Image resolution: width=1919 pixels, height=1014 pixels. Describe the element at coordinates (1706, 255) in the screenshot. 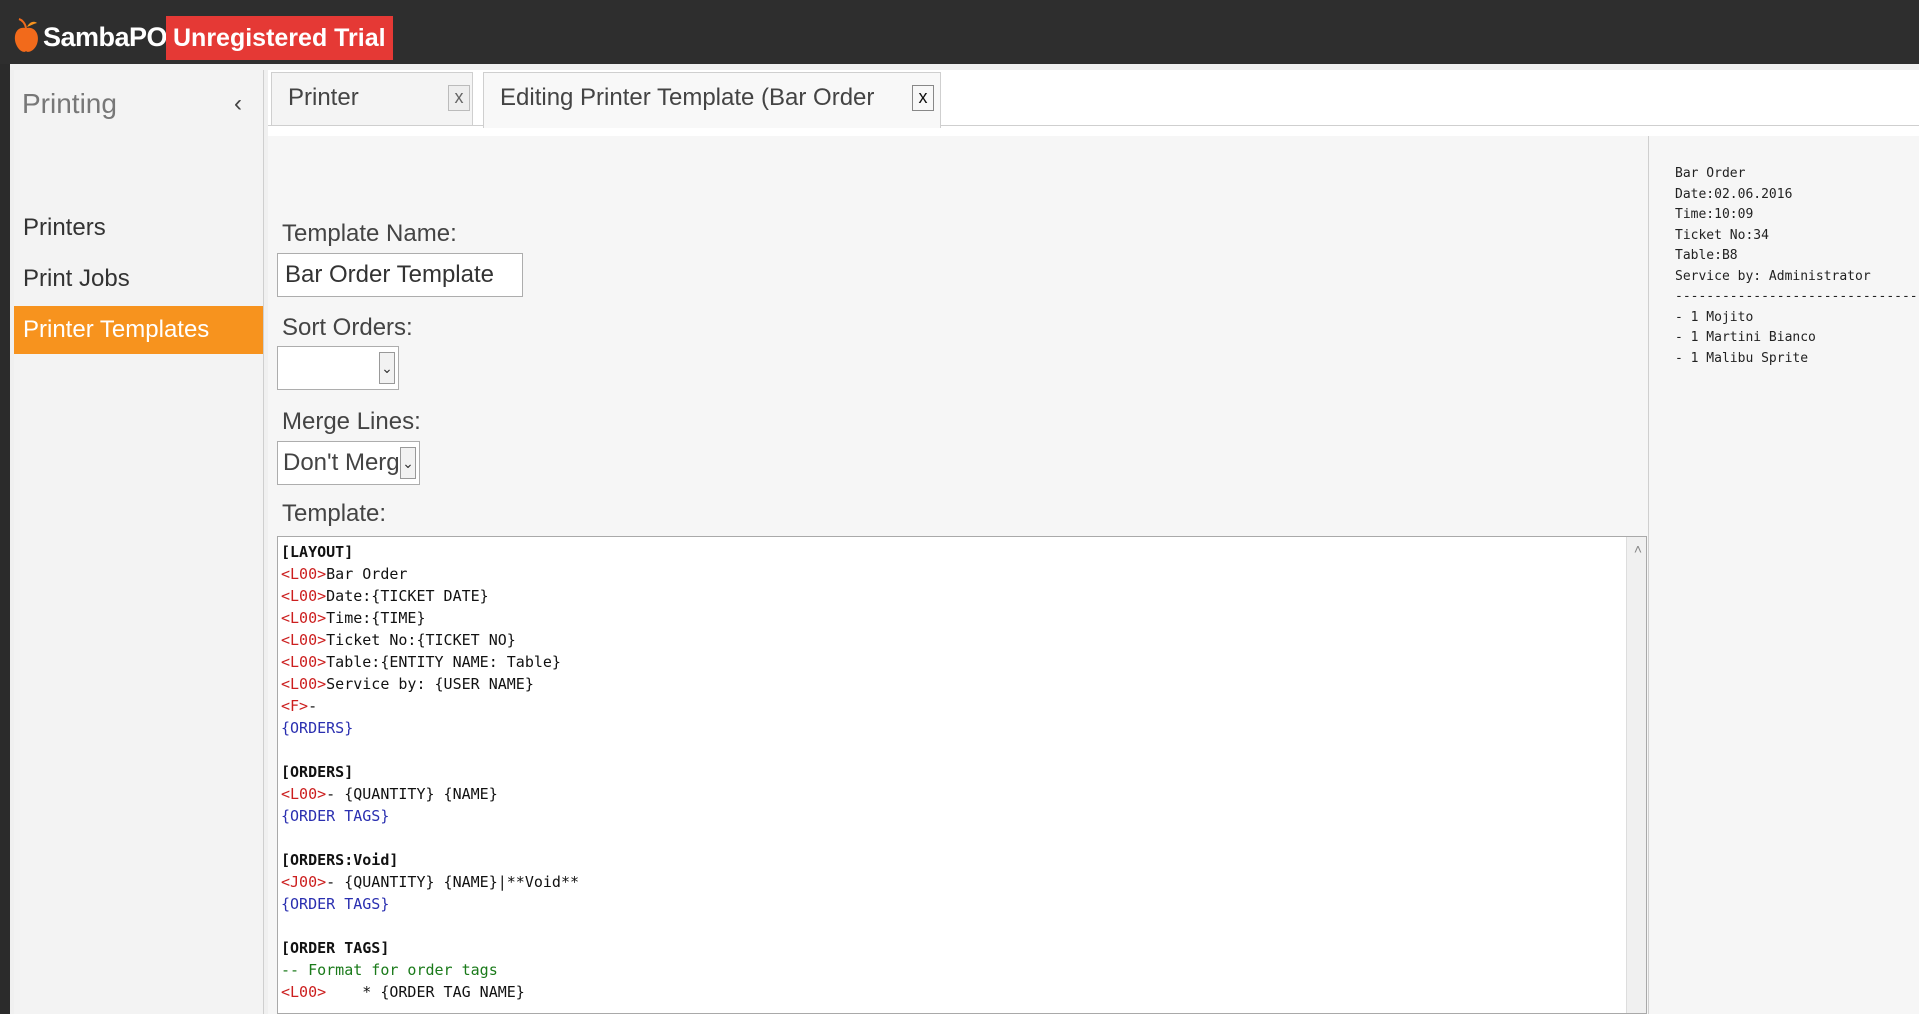

I see `preview-line: Table:B8` at that location.